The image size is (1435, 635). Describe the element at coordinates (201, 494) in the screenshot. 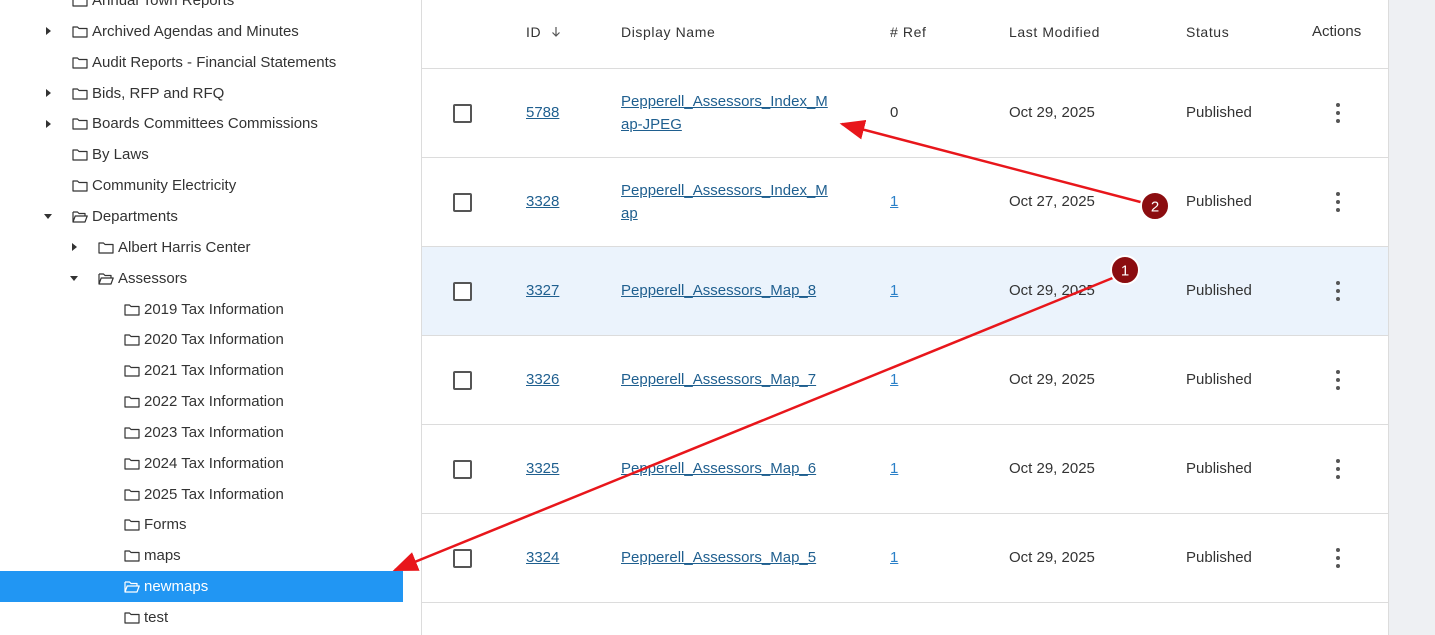

I see `sidebar-item: 2025 Tax Information` at that location.